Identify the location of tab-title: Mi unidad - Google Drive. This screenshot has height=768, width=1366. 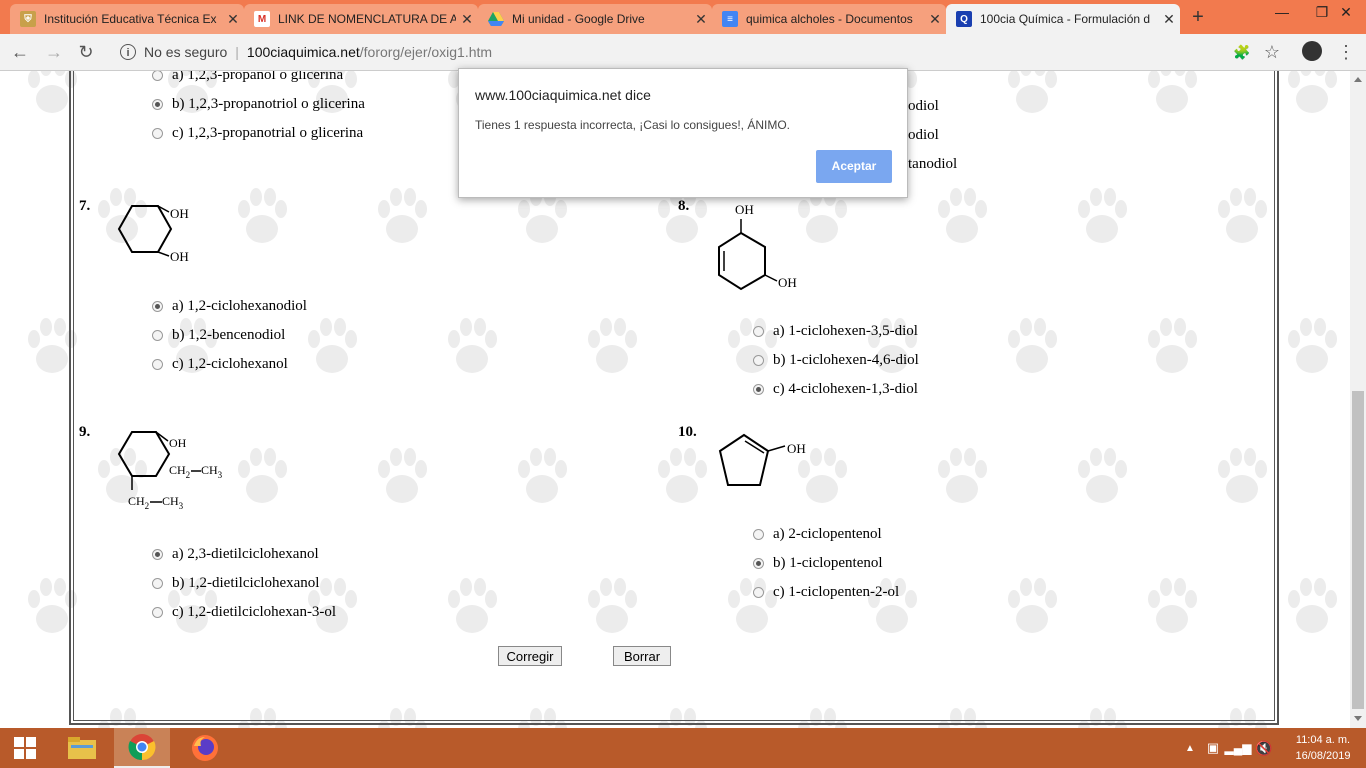
(578, 19).